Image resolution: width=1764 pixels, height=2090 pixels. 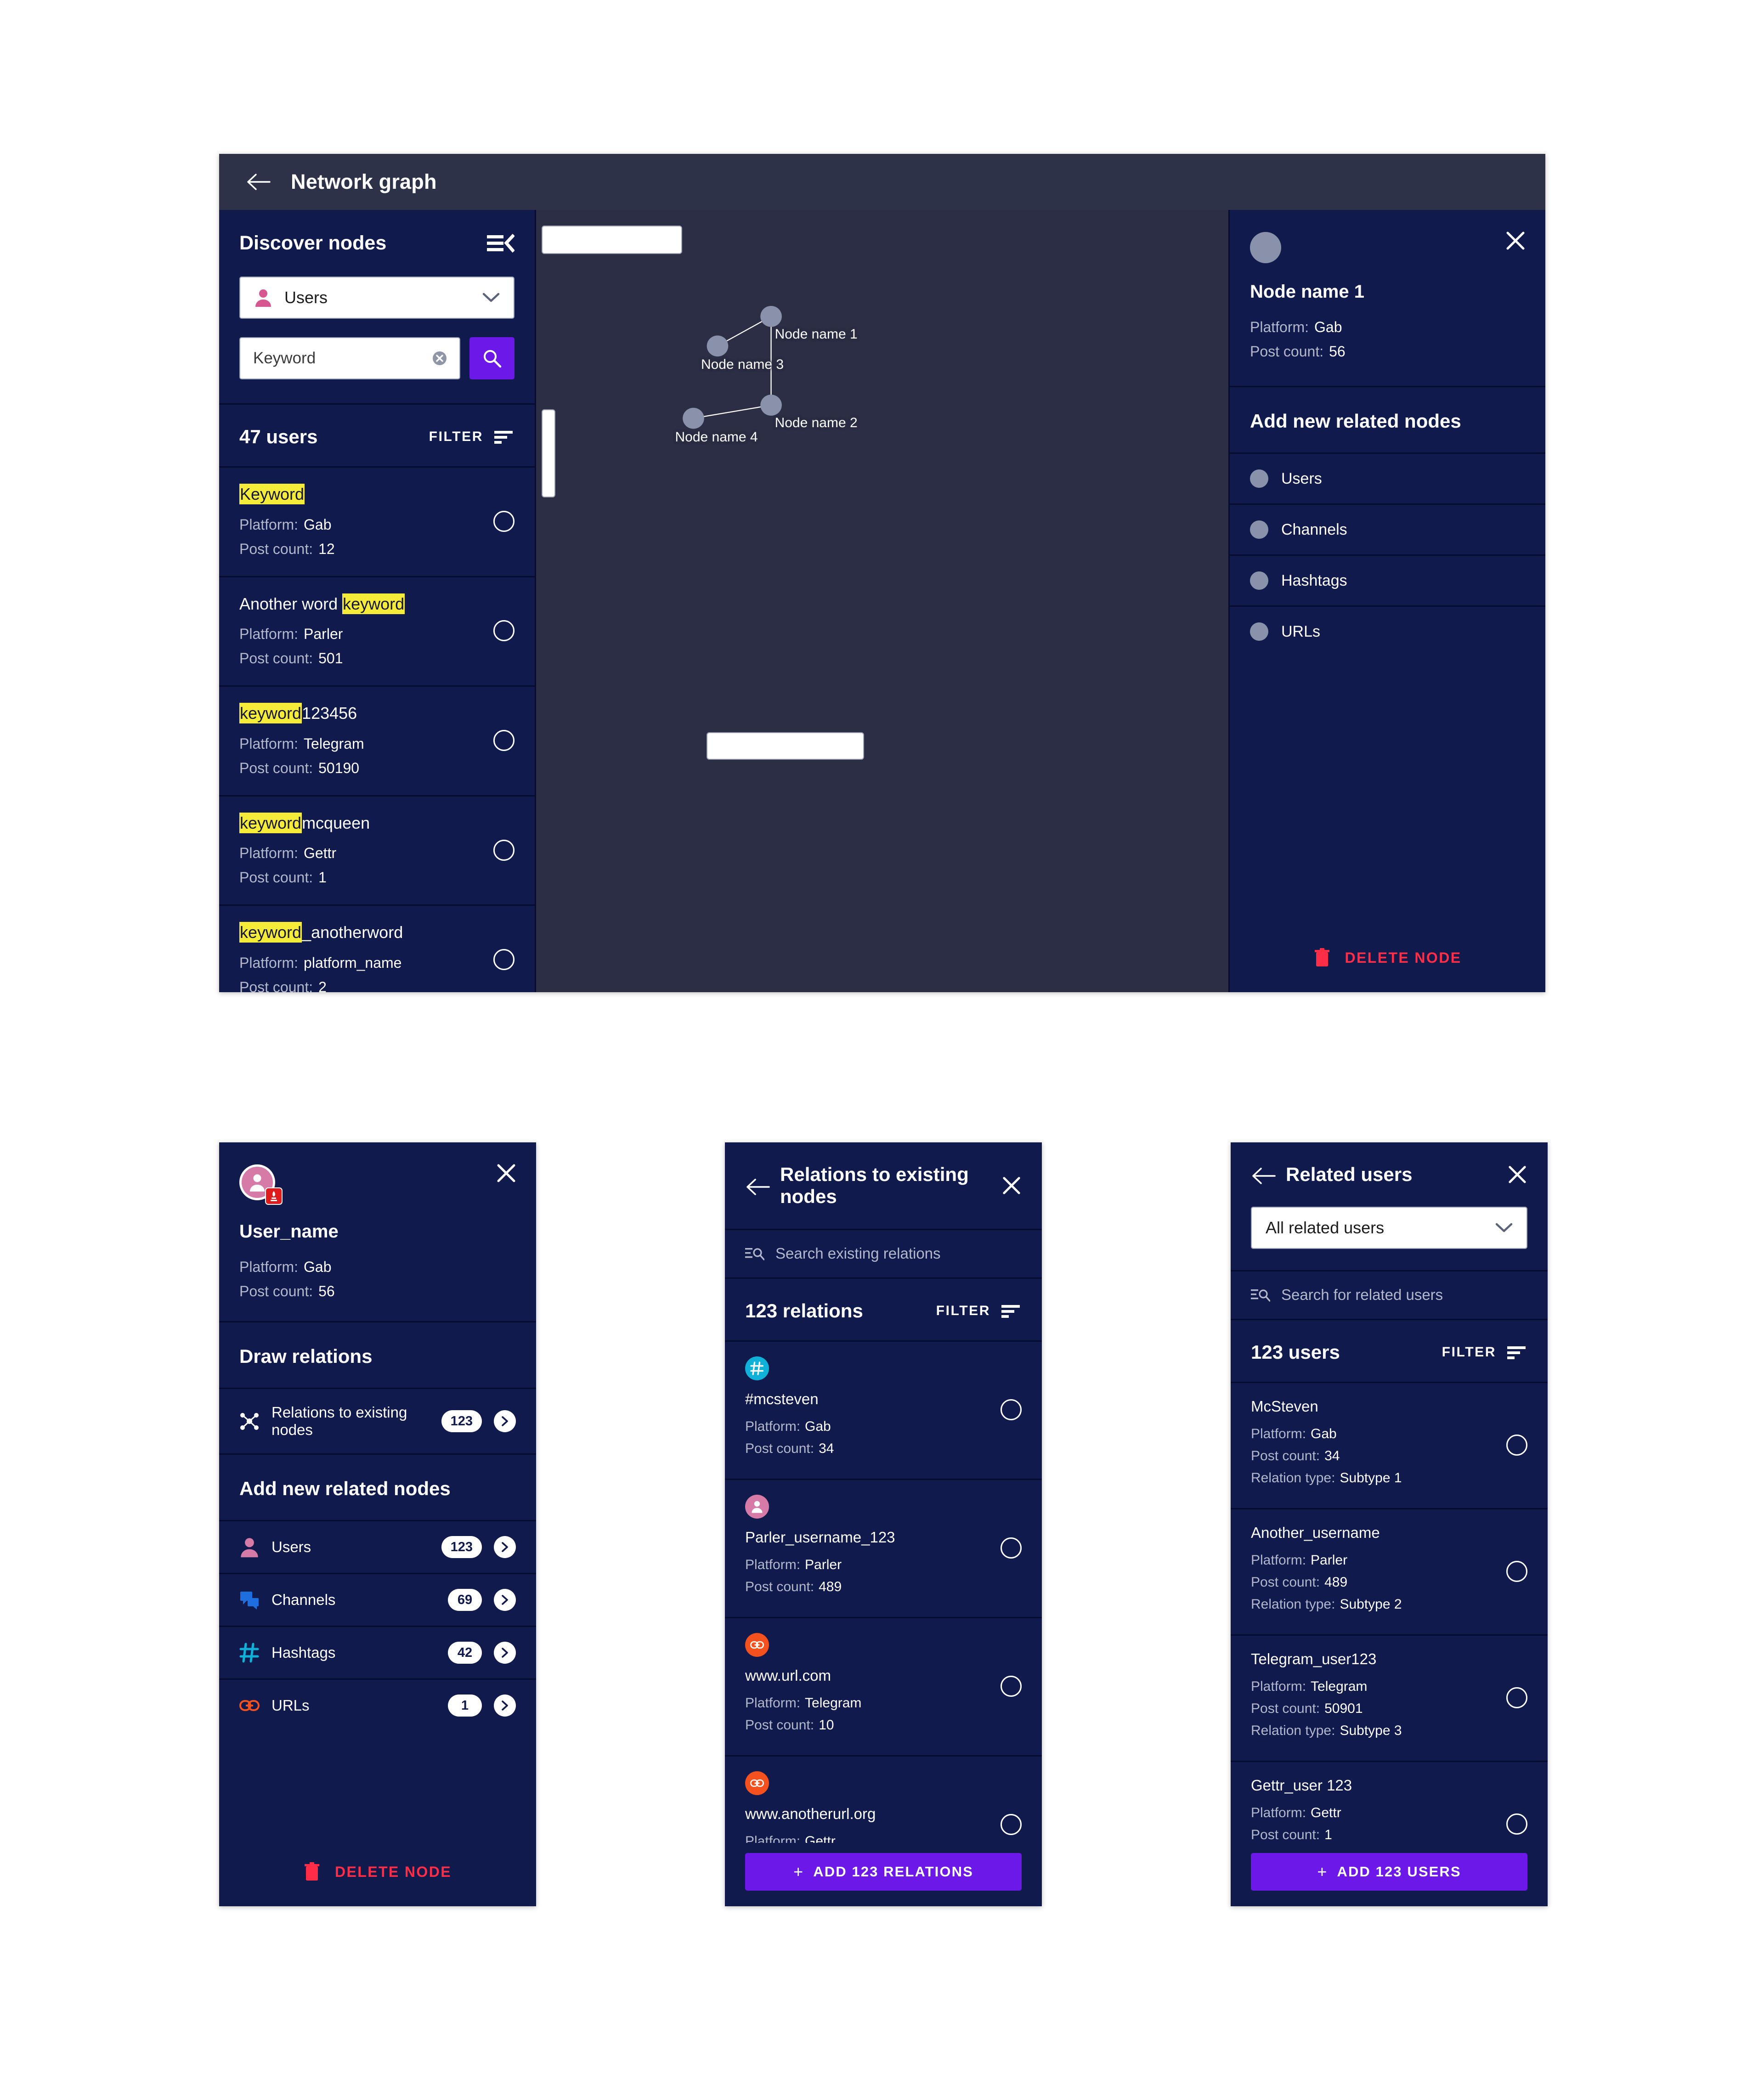 What do you see at coordinates (377, 1486) in the screenshot?
I see `add-related-nodes-title: Add new related nodes` at bounding box center [377, 1486].